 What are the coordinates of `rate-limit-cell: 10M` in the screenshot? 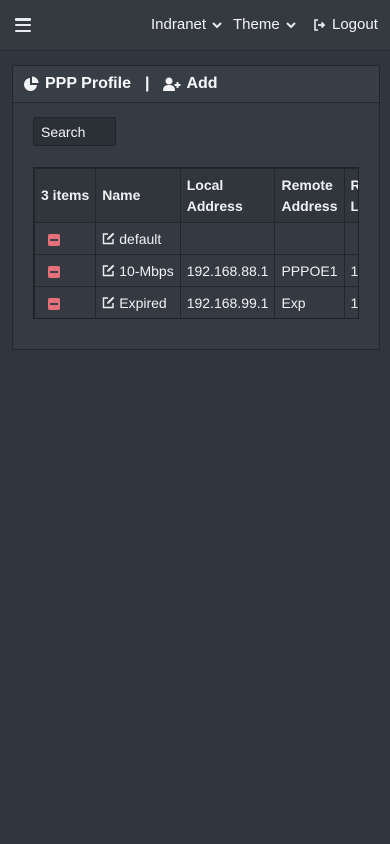 It's located at (350, 270).